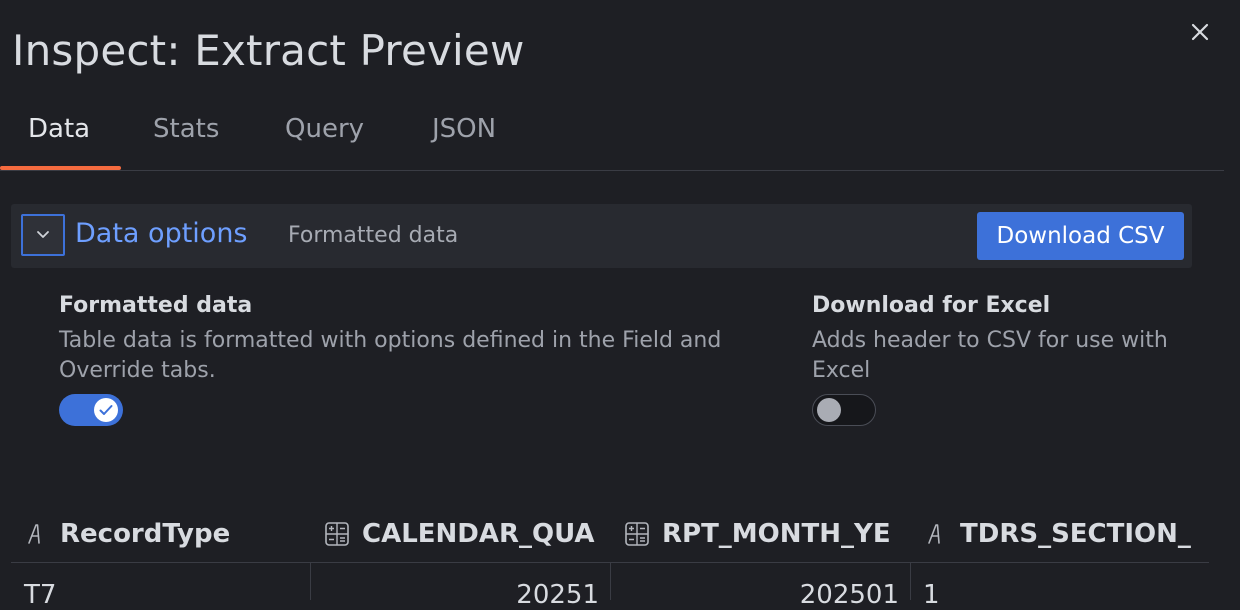  What do you see at coordinates (601, 236) in the screenshot?
I see `data-options-bar: Data options Formatted data Download CSV` at bounding box center [601, 236].